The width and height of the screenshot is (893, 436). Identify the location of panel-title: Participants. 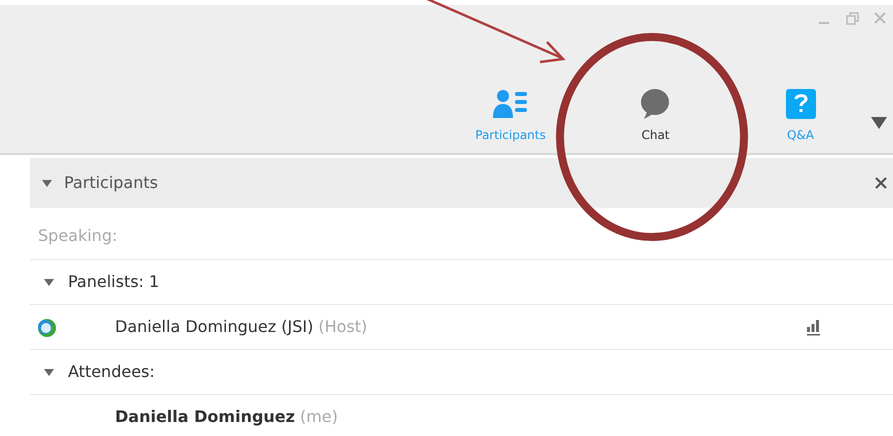
(111, 183).